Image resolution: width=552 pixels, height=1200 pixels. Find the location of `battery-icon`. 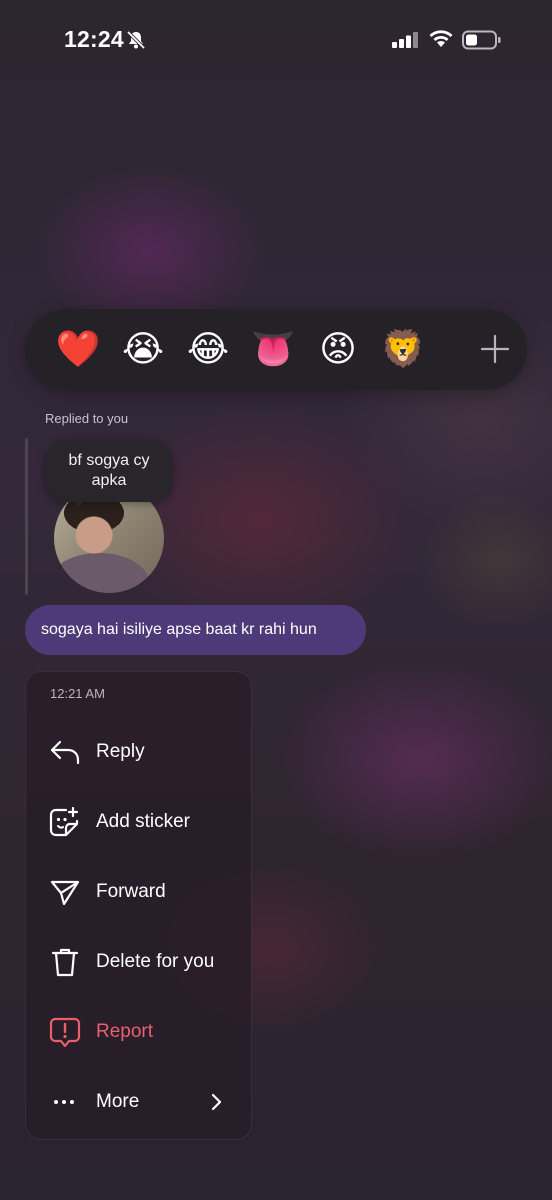

battery-icon is located at coordinates (481, 40).